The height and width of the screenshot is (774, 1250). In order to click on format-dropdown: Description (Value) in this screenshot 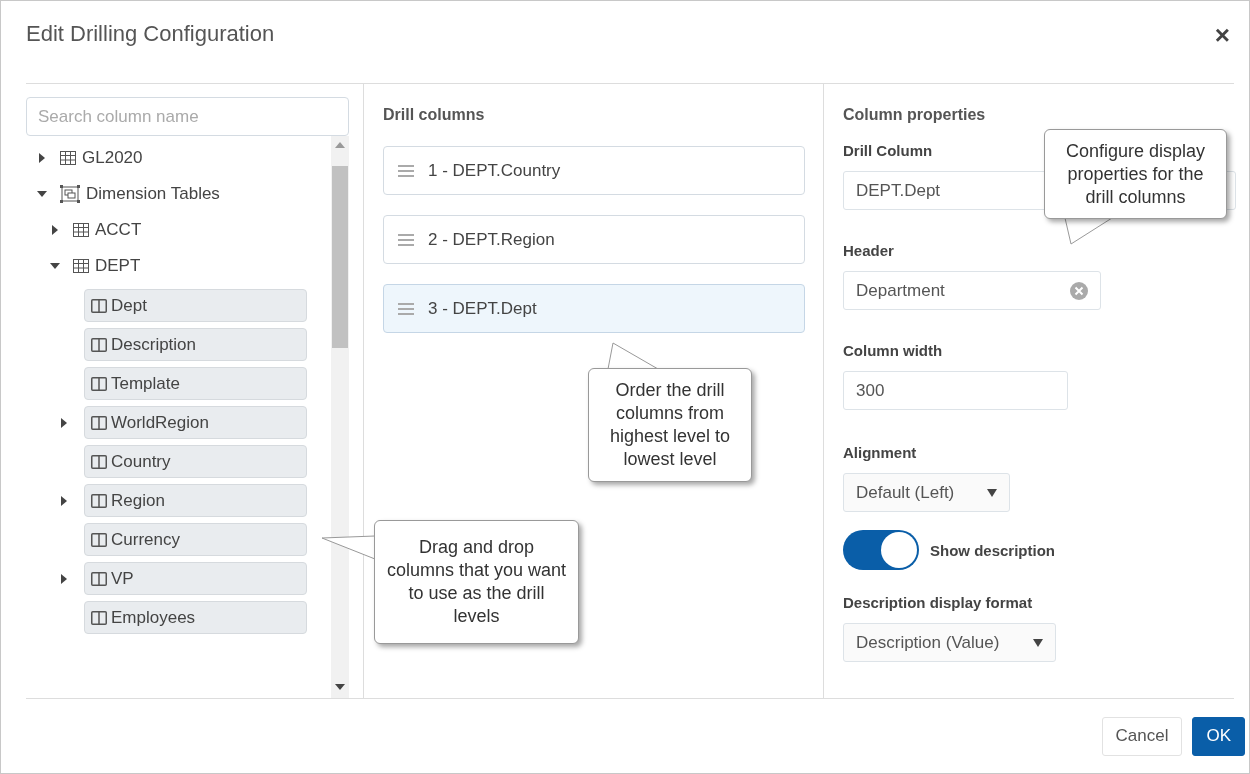, I will do `click(949, 642)`.